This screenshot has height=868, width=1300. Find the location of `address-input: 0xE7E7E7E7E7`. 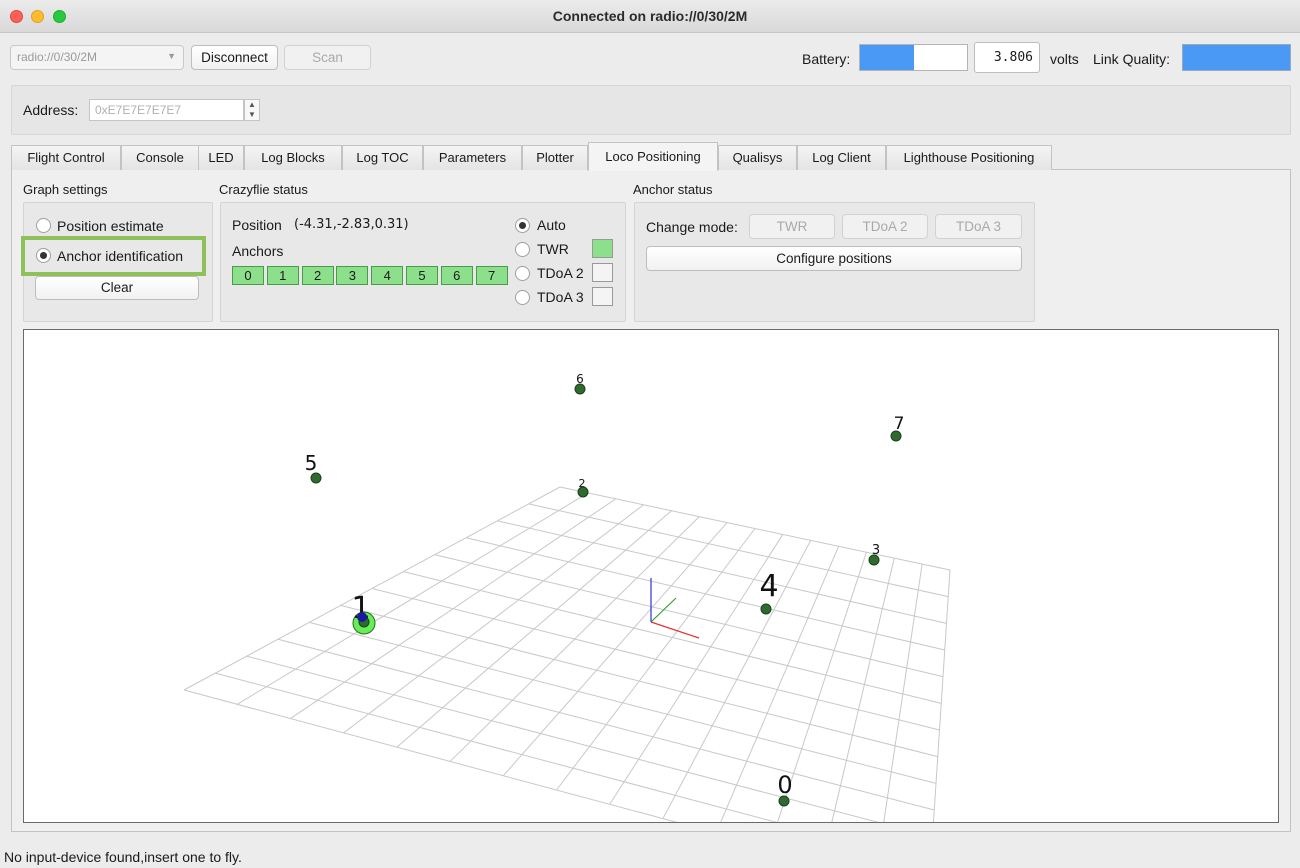

address-input: 0xE7E7E7E7E7 is located at coordinates (166, 110).